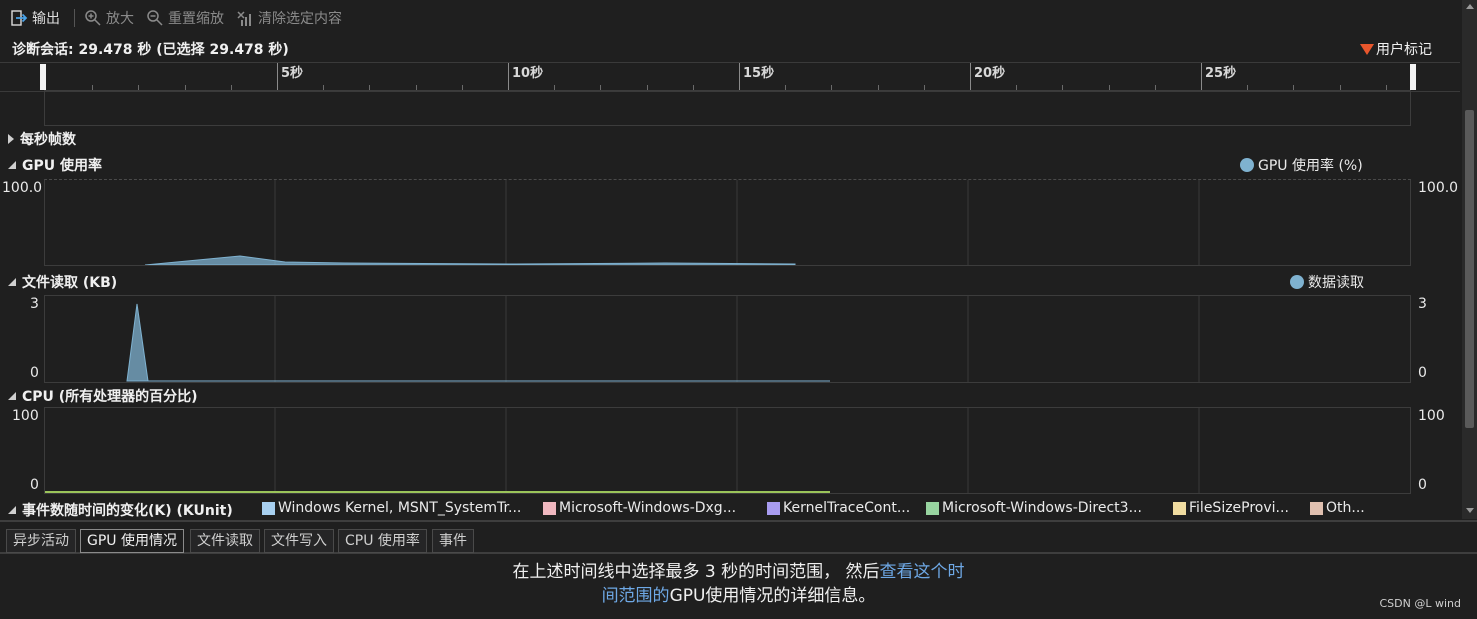 Image resolution: width=1477 pixels, height=619 pixels. I want to click on output-button: 输出, so click(35, 18).